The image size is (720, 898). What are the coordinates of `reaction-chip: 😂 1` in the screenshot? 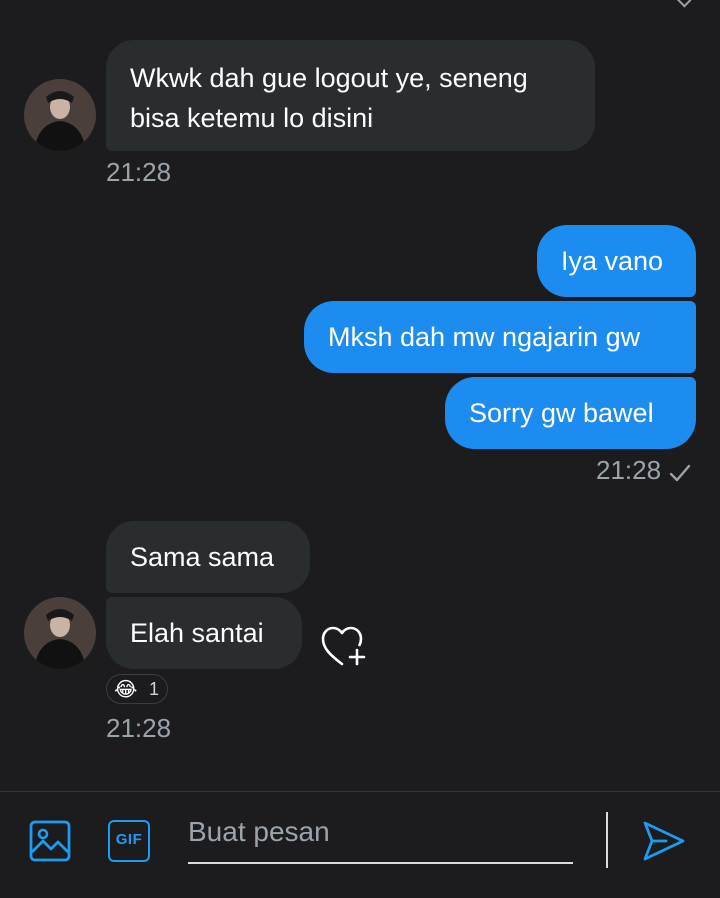 It's located at (137, 689).